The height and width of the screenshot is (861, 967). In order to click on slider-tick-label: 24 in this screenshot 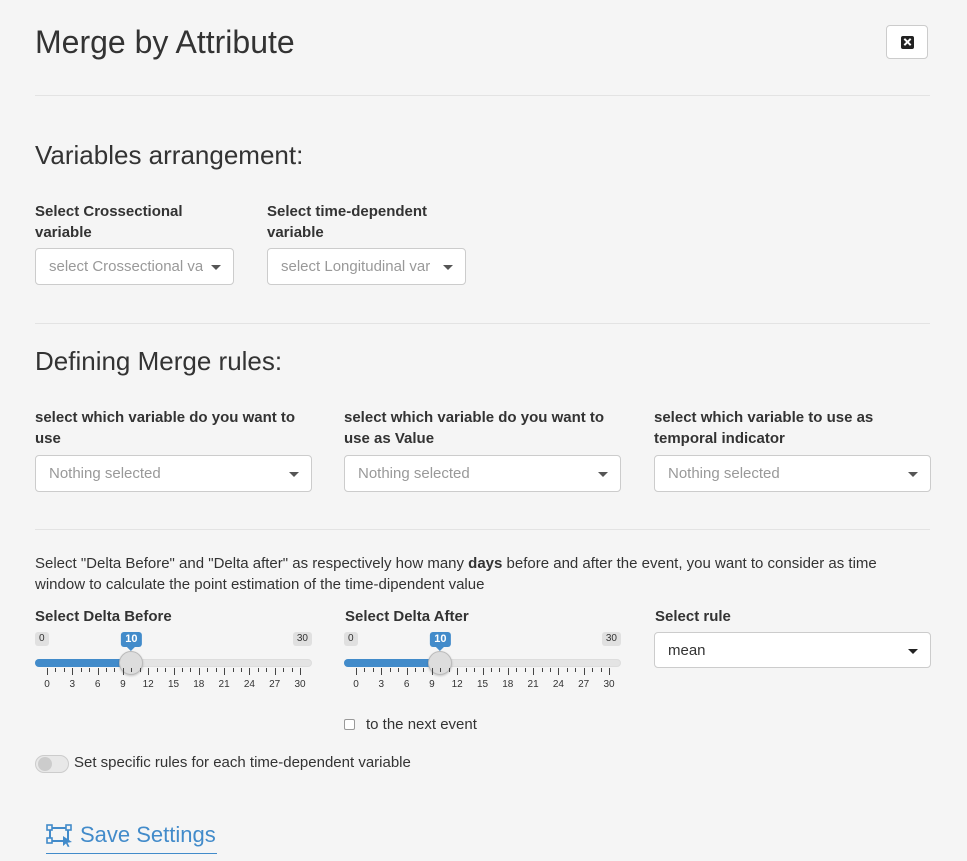, I will do `click(249, 684)`.